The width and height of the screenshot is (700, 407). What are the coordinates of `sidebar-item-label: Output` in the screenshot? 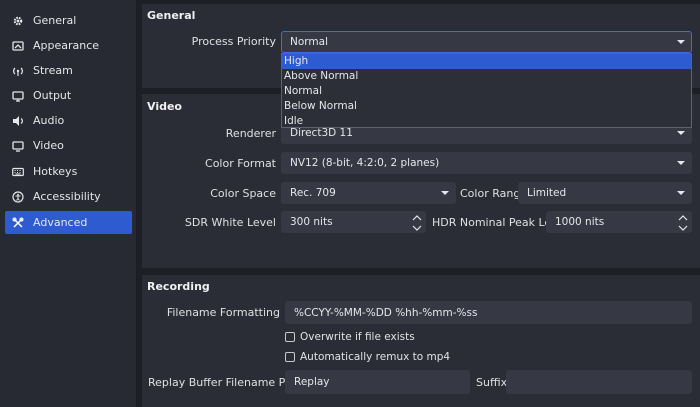 It's located at (52, 95).